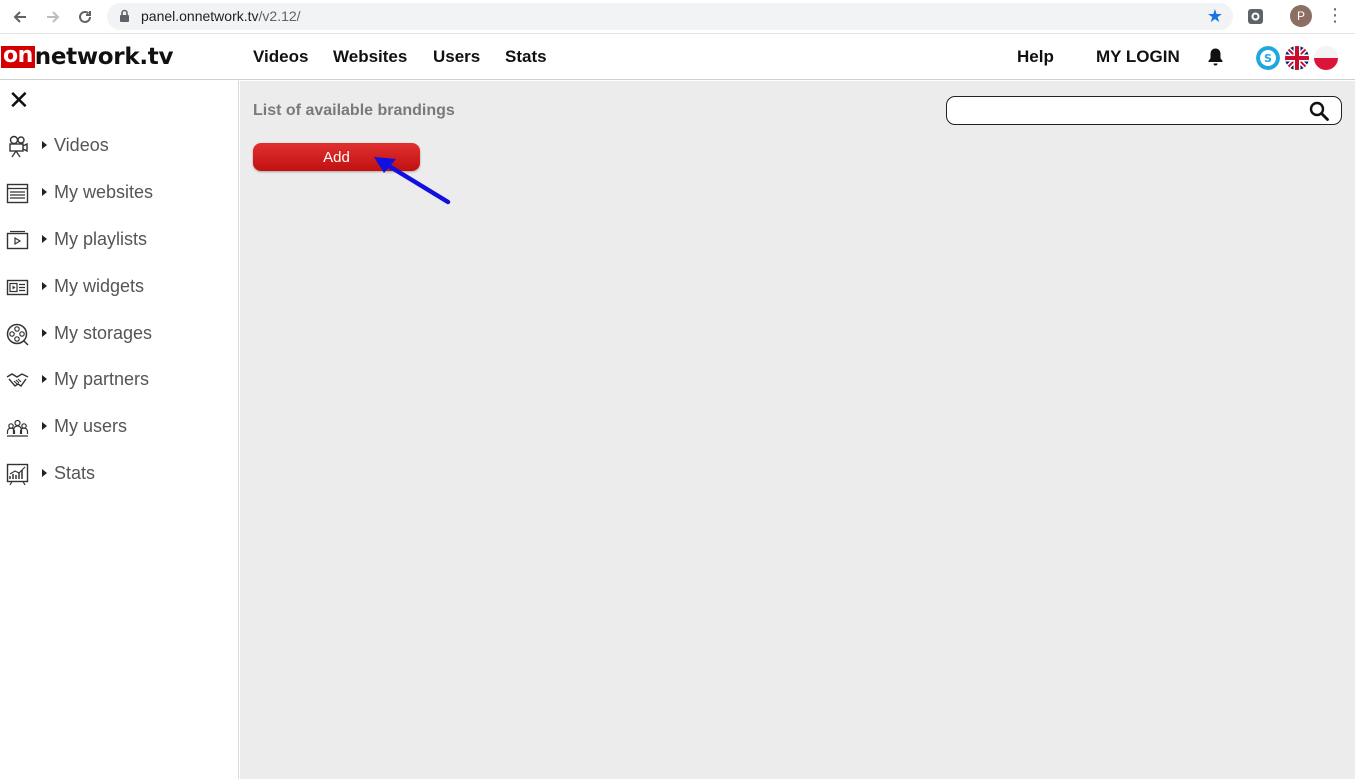  What do you see at coordinates (103, 333) in the screenshot?
I see `sidebar-item-label: My storages` at bounding box center [103, 333].